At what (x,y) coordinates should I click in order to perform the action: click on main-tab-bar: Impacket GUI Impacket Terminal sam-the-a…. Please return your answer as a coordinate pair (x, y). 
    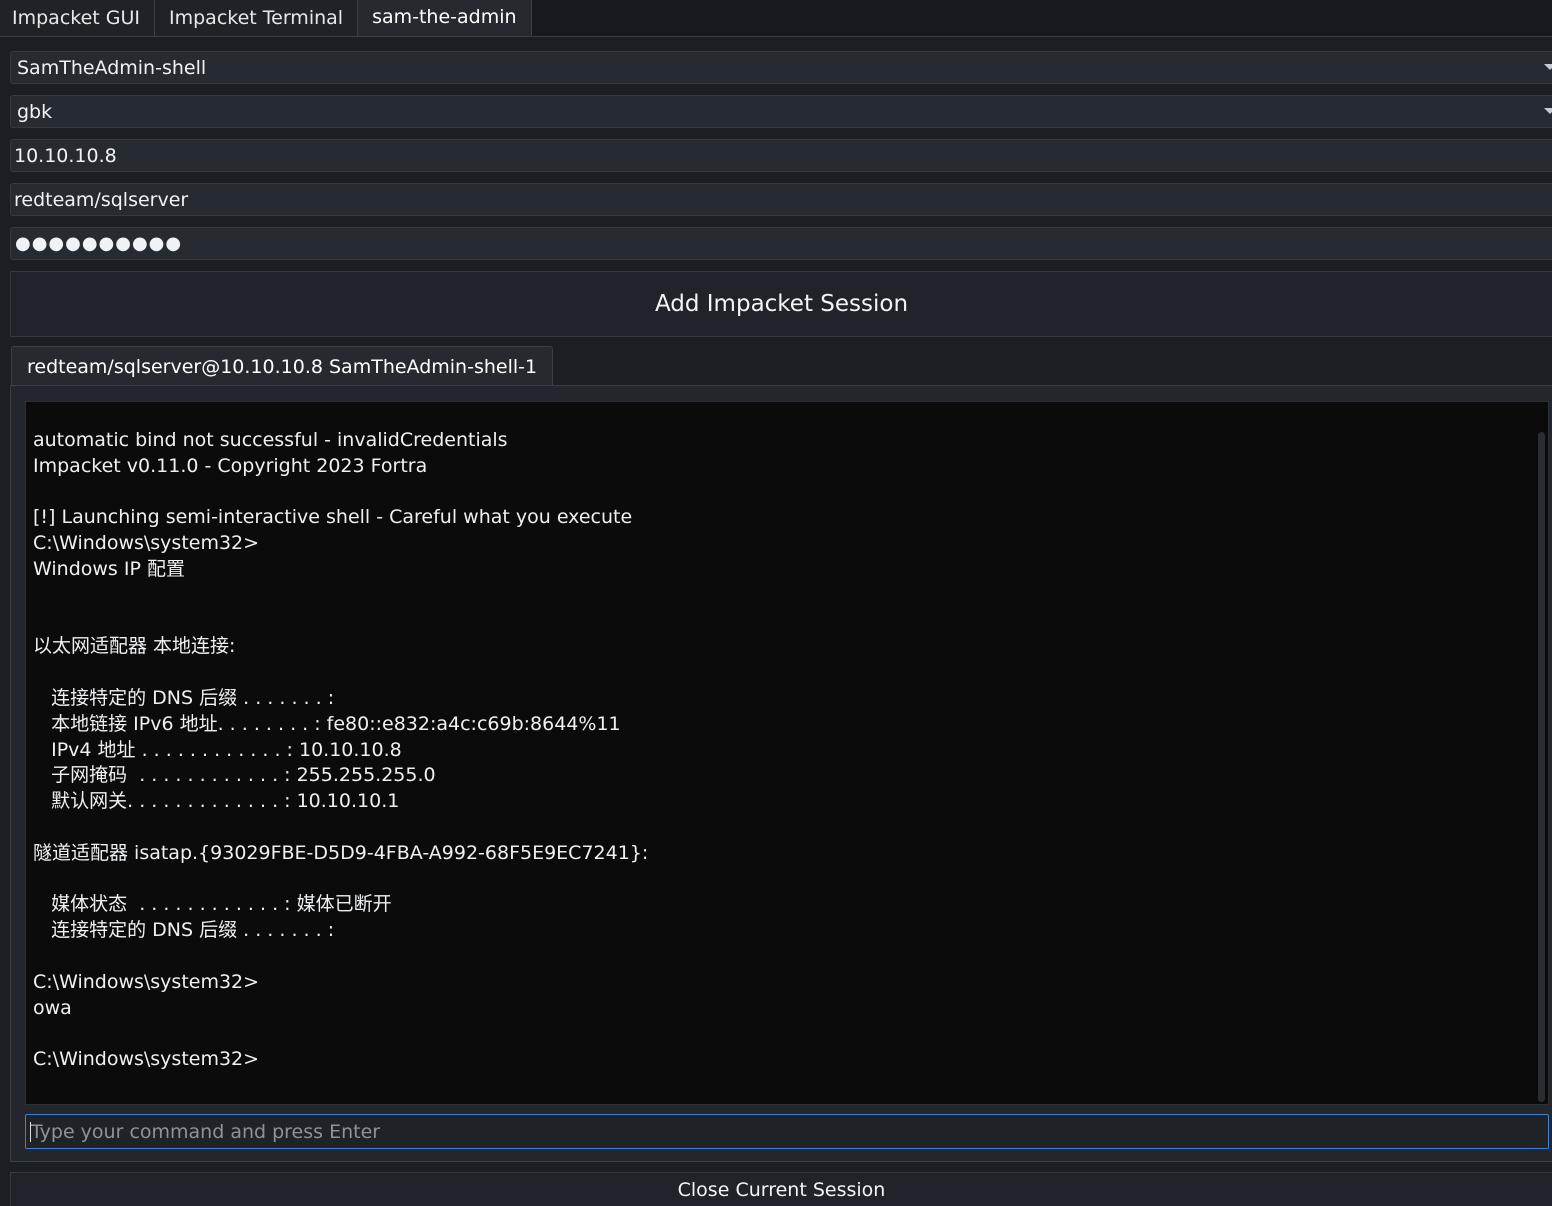
    Looking at the image, I should click on (776, 18).